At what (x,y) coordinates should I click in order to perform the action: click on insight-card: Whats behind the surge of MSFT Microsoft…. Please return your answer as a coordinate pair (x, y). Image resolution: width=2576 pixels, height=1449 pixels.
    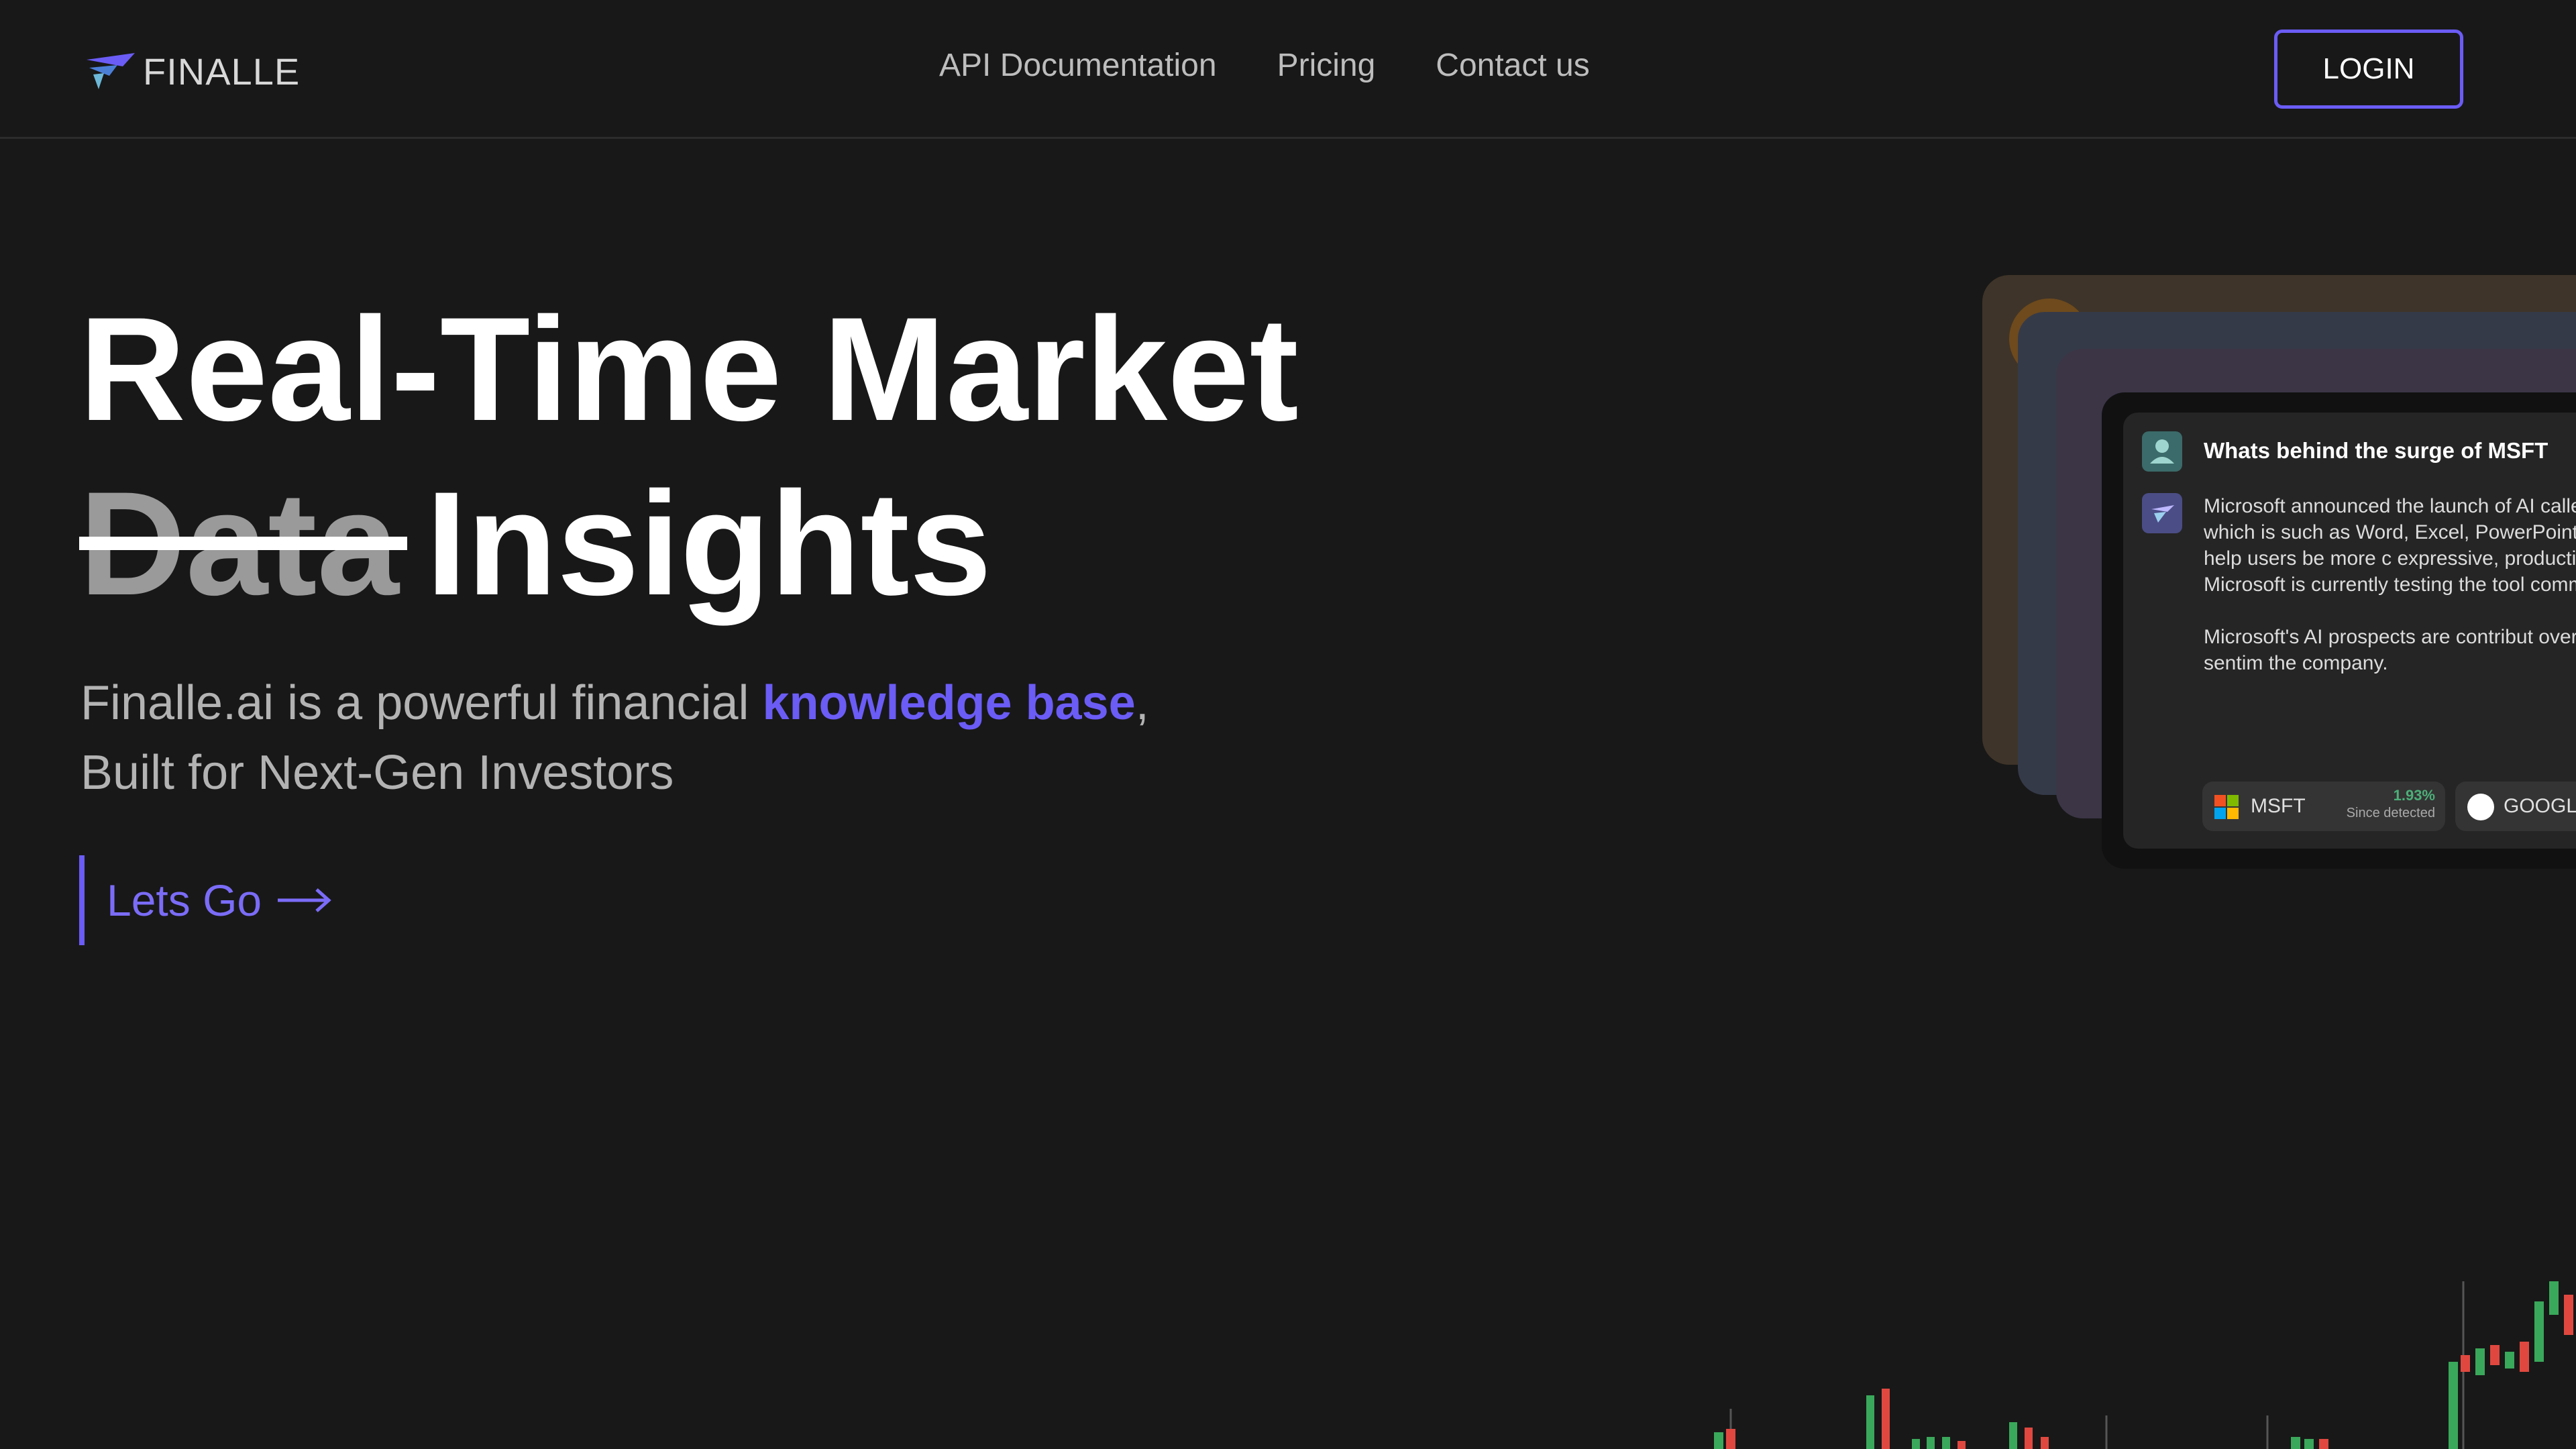
    Looking at the image, I should click on (2339, 630).